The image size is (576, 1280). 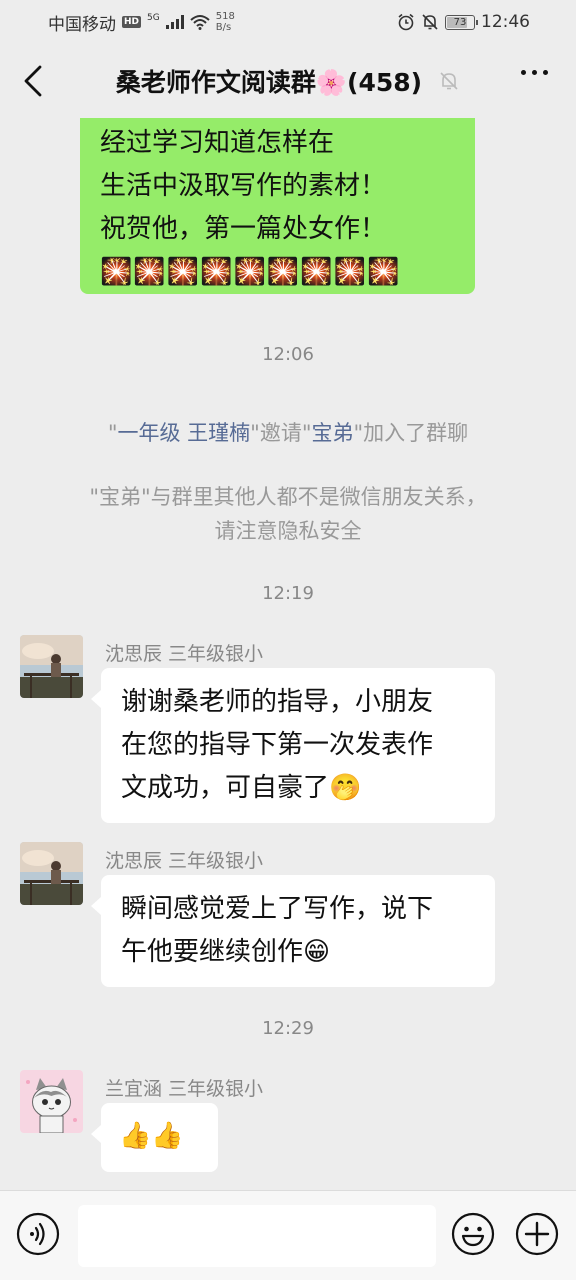 What do you see at coordinates (277, 702) in the screenshot?
I see `message-line: 谢谢桑老师的指导，小朋友` at bounding box center [277, 702].